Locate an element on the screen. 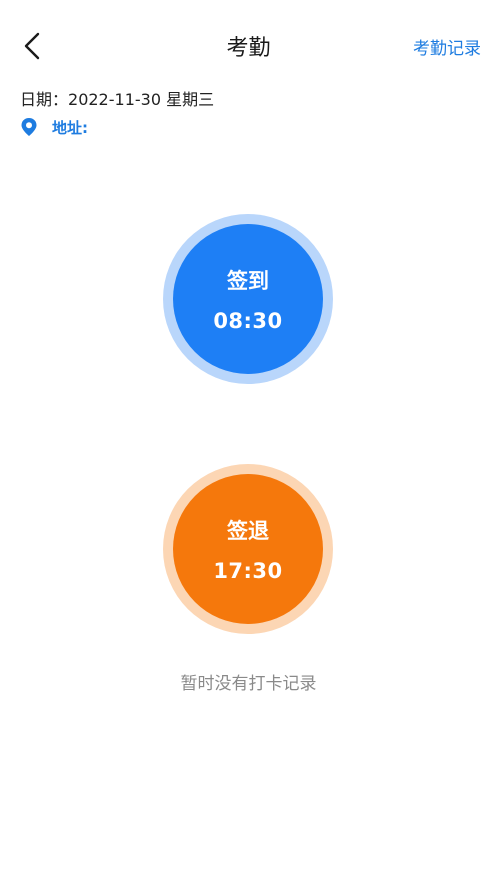 The image size is (497, 883). app-header: 考勤 考勤记录 is located at coordinates (248, 46).